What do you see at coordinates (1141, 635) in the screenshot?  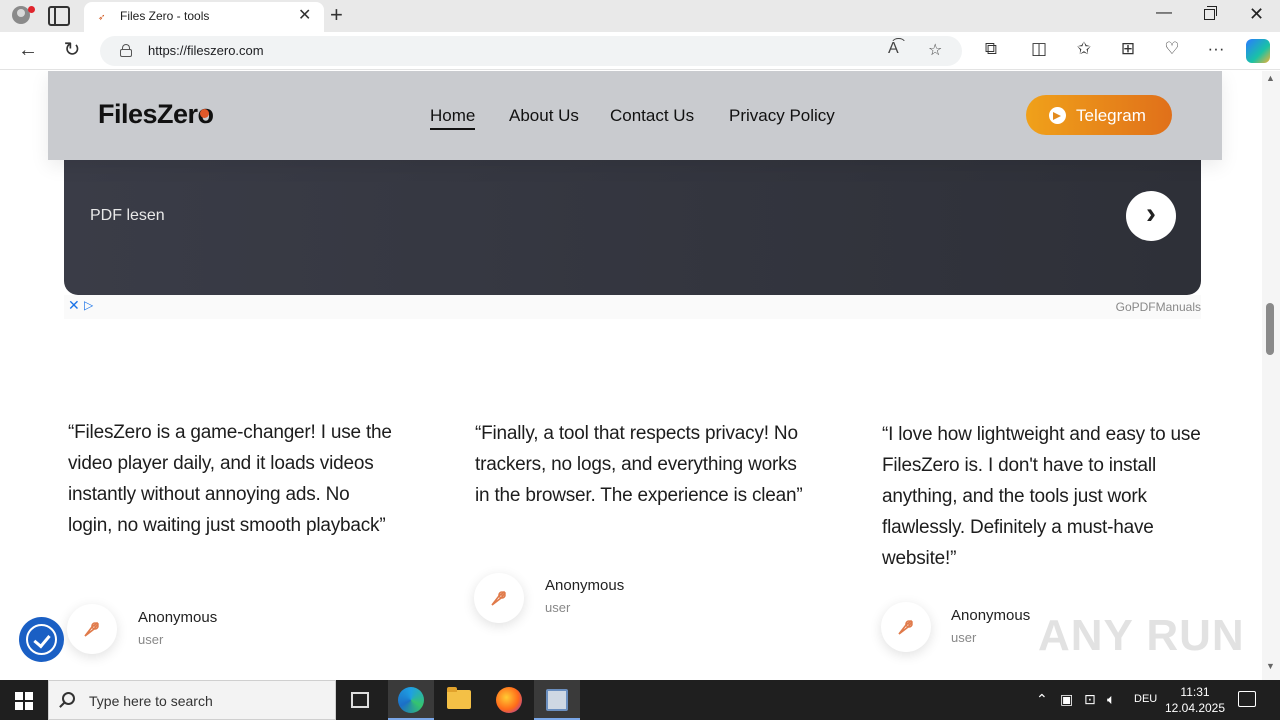 I see `watermark: ANY RUN` at bounding box center [1141, 635].